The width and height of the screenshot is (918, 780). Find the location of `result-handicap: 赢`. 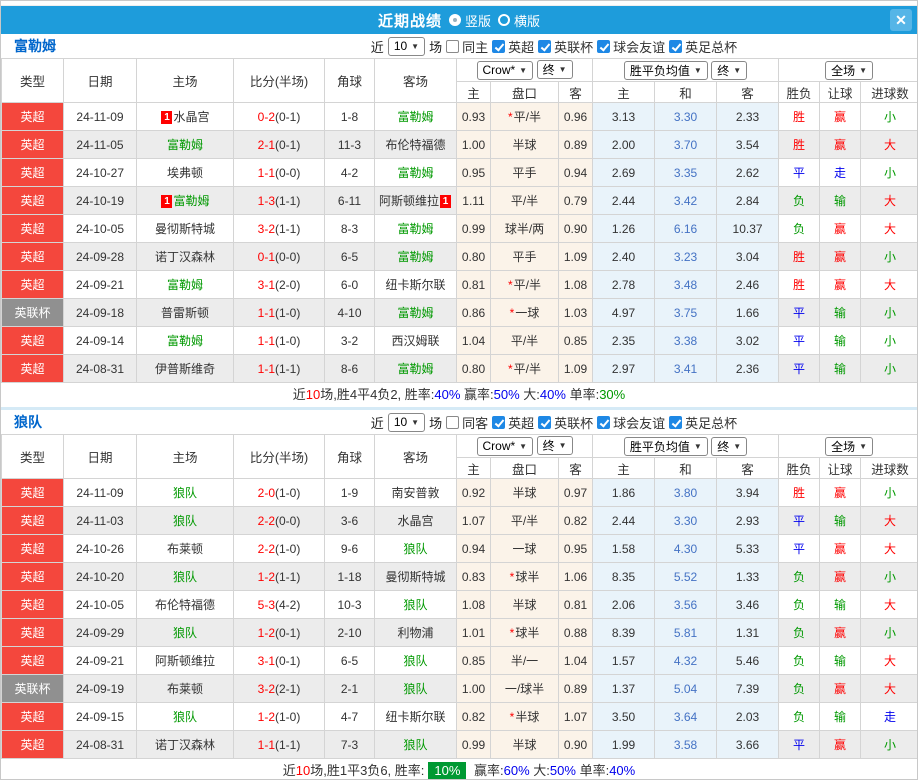

result-handicap: 赢 is located at coordinates (840, 548).